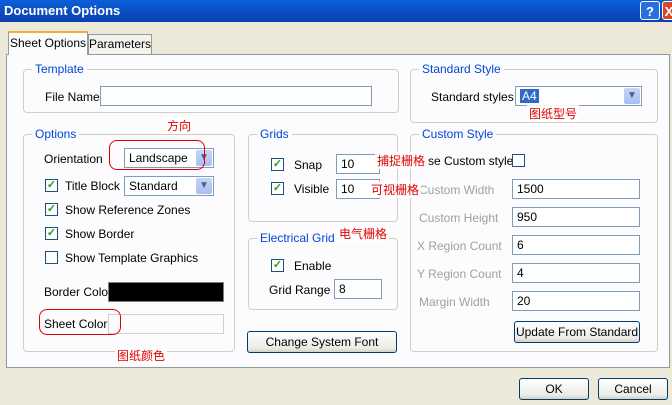 This screenshot has width=672, height=405. Describe the element at coordinates (336, 11) in the screenshot. I see `title-bar: Document Options ? X` at that location.